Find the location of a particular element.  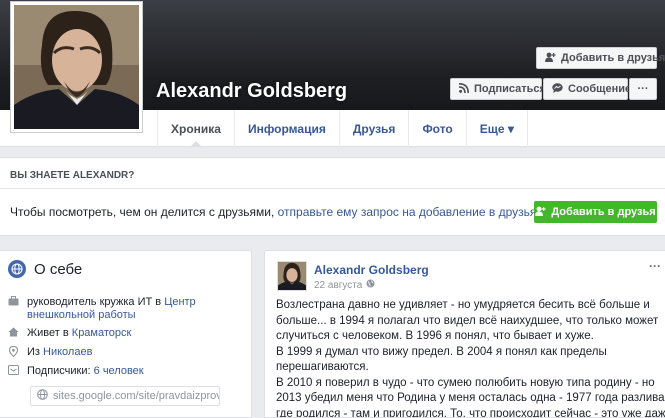

post-date-text: 22 августа is located at coordinates (338, 285).